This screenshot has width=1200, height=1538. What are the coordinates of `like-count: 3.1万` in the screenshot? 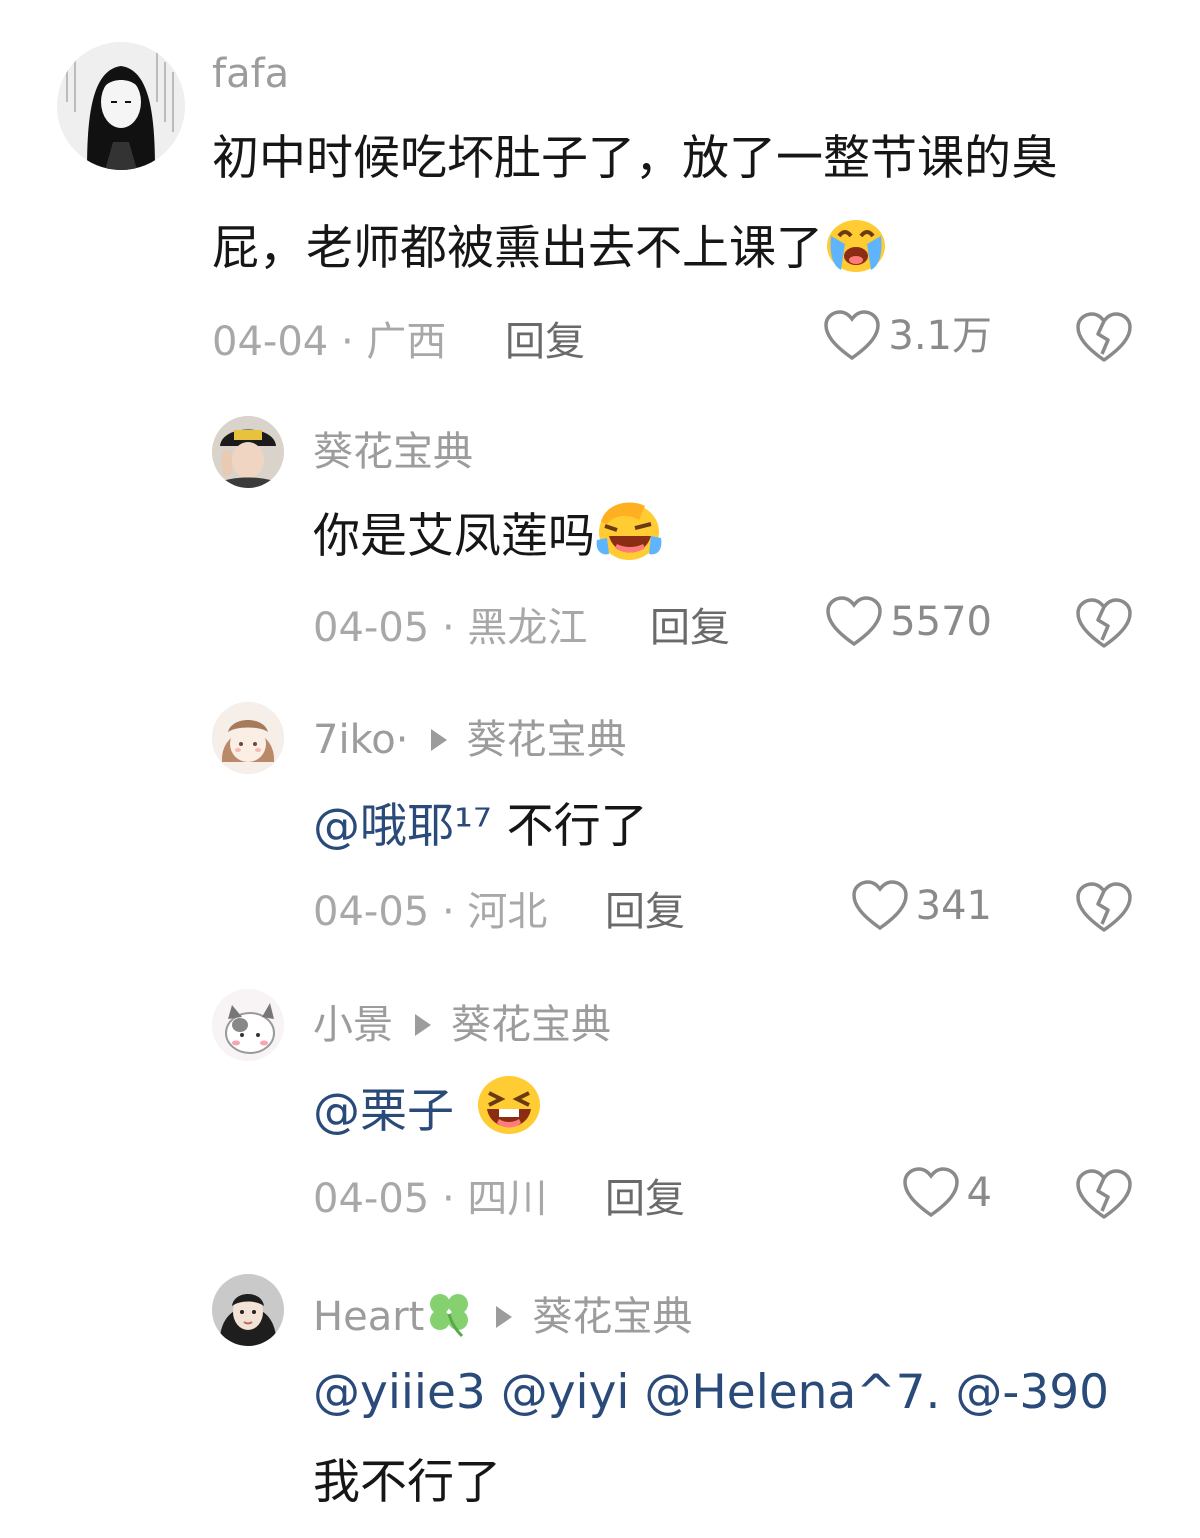 It's located at (940, 336).